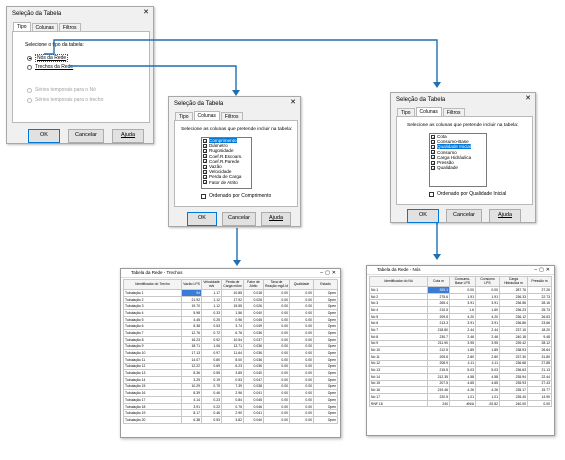 Image resolution: width=565 pixels, height=460 pixels. What do you see at coordinates (460, 376) in the screenshot?
I see `table-row: Nó 14 212.35 4.58 4.58 235.94 22.44` at bounding box center [460, 376].